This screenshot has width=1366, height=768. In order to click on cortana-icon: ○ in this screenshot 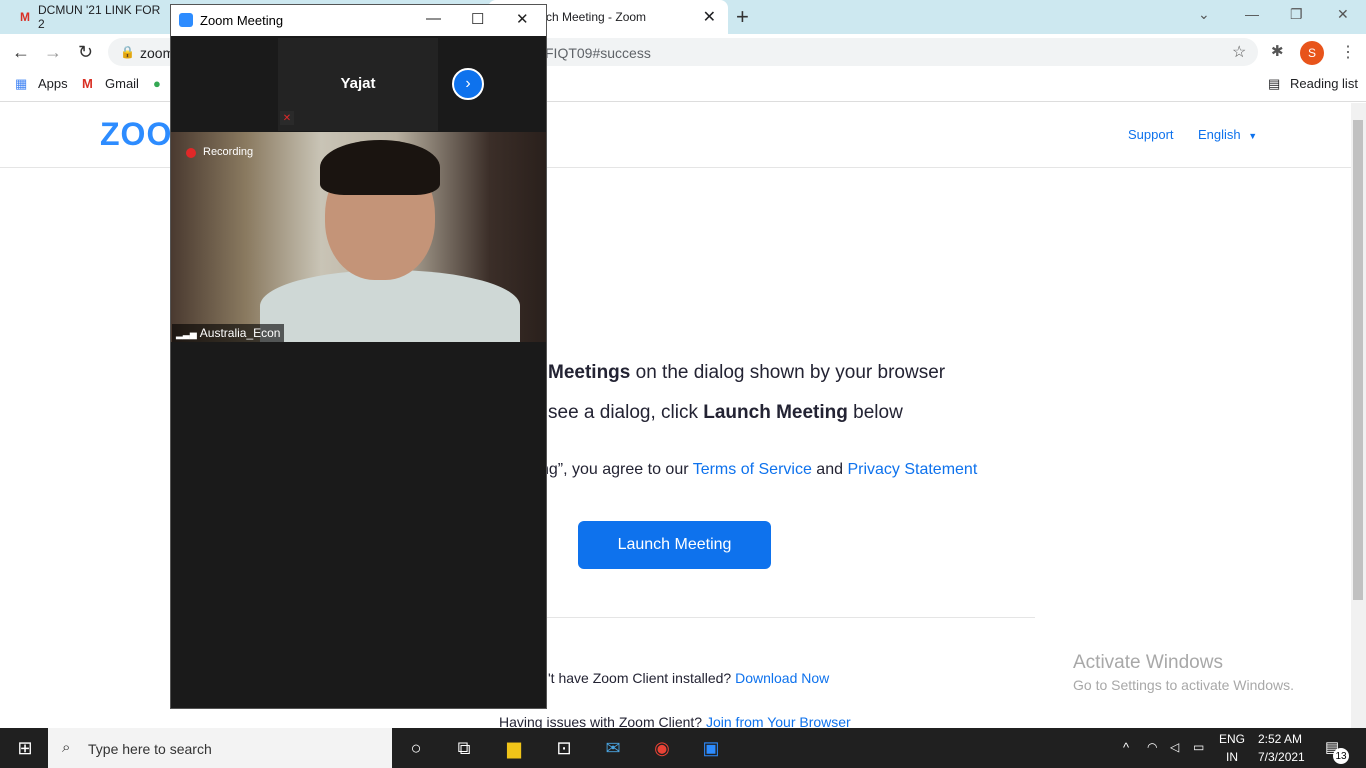, I will do `click(416, 749)`.